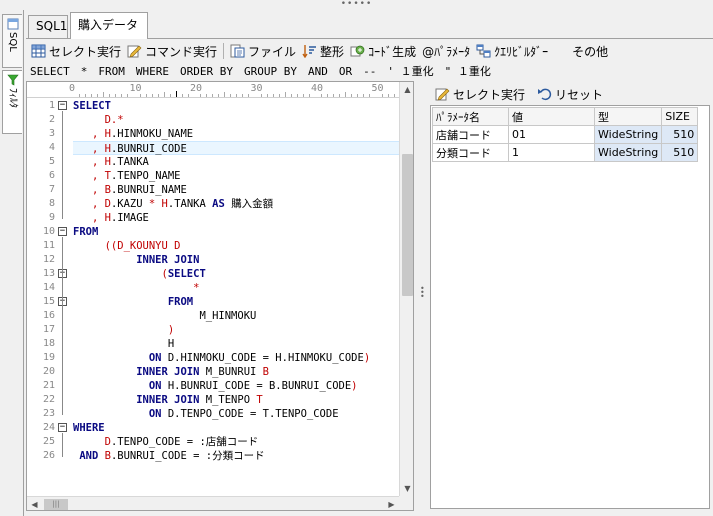 The height and width of the screenshot is (516, 713). Describe the element at coordinates (50, 71) in the screenshot. I see `kw-select: SELECT` at that location.